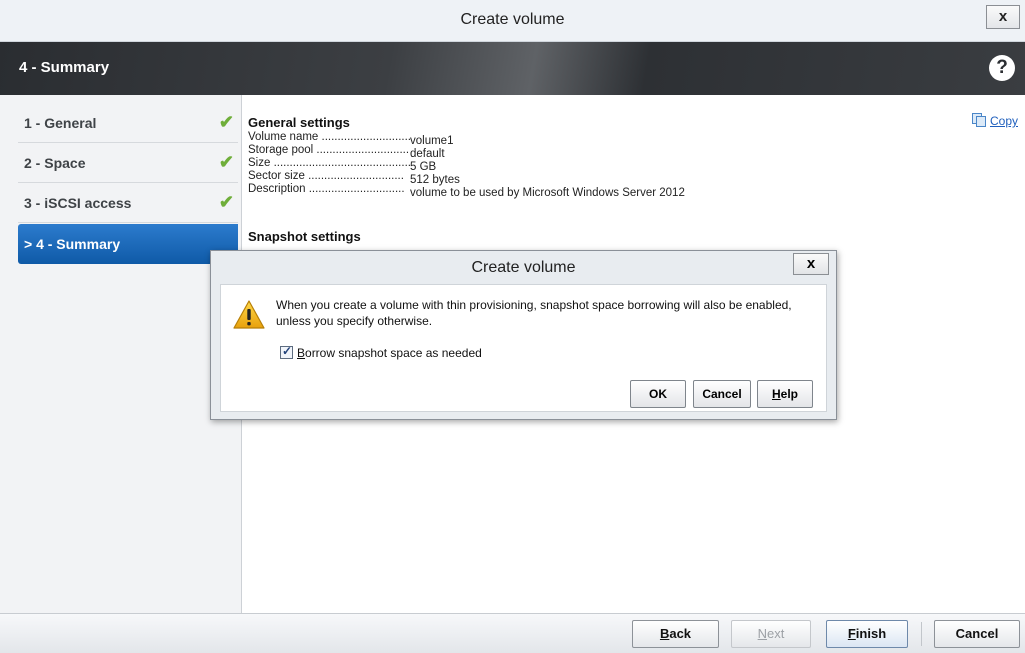 This screenshot has width=1025, height=653. I want to click on step-label: > 4 - Summary, so click(72, 244).